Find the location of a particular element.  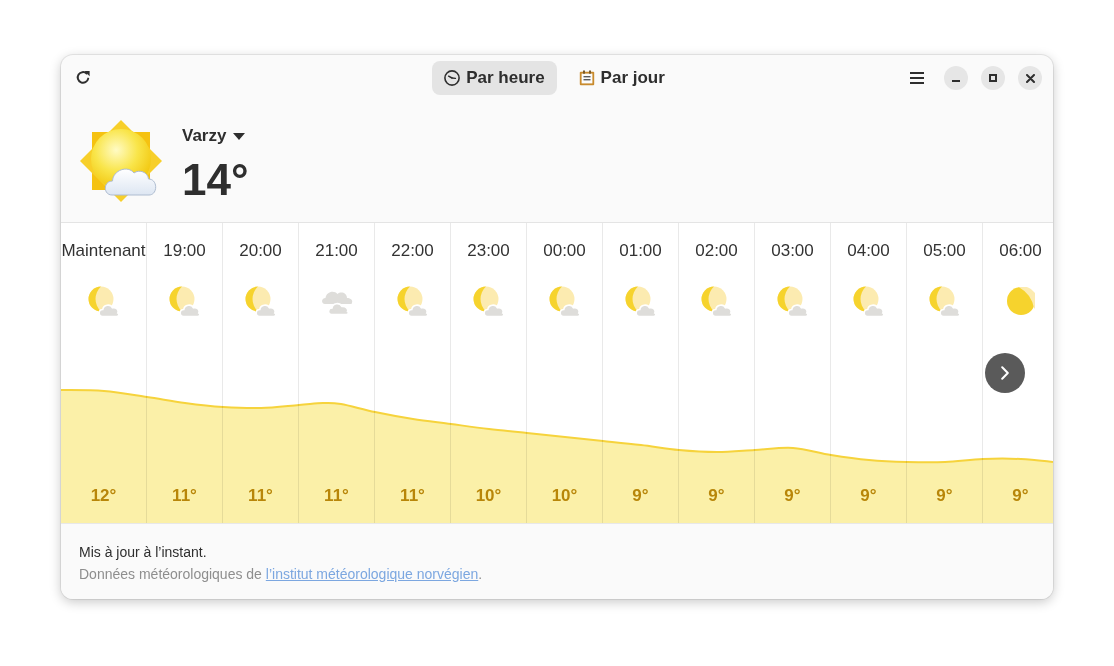

refresh-icon is located at coordinates (83, 78).